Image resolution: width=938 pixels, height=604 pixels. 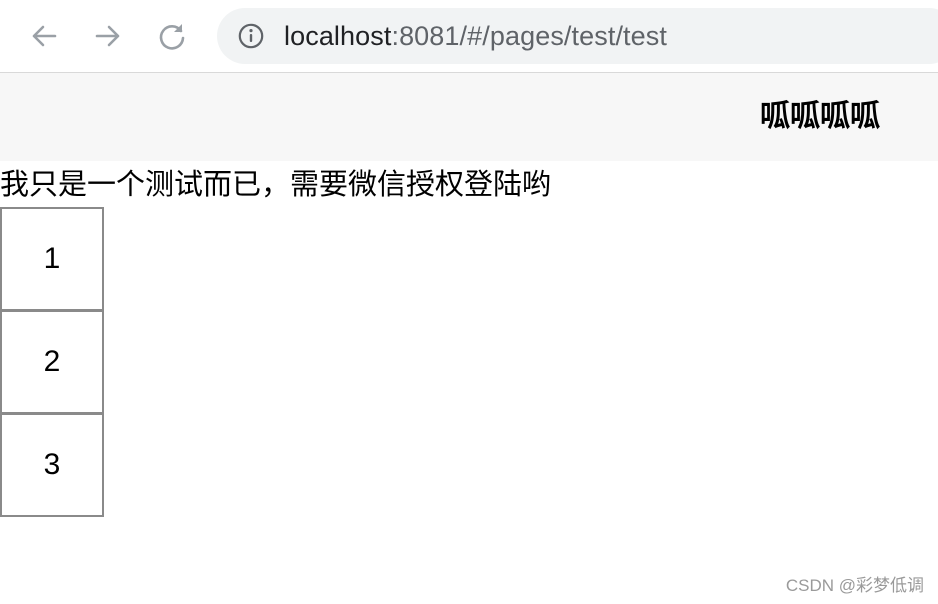 I want to click on reload-icon, so click(x=172, y=36).